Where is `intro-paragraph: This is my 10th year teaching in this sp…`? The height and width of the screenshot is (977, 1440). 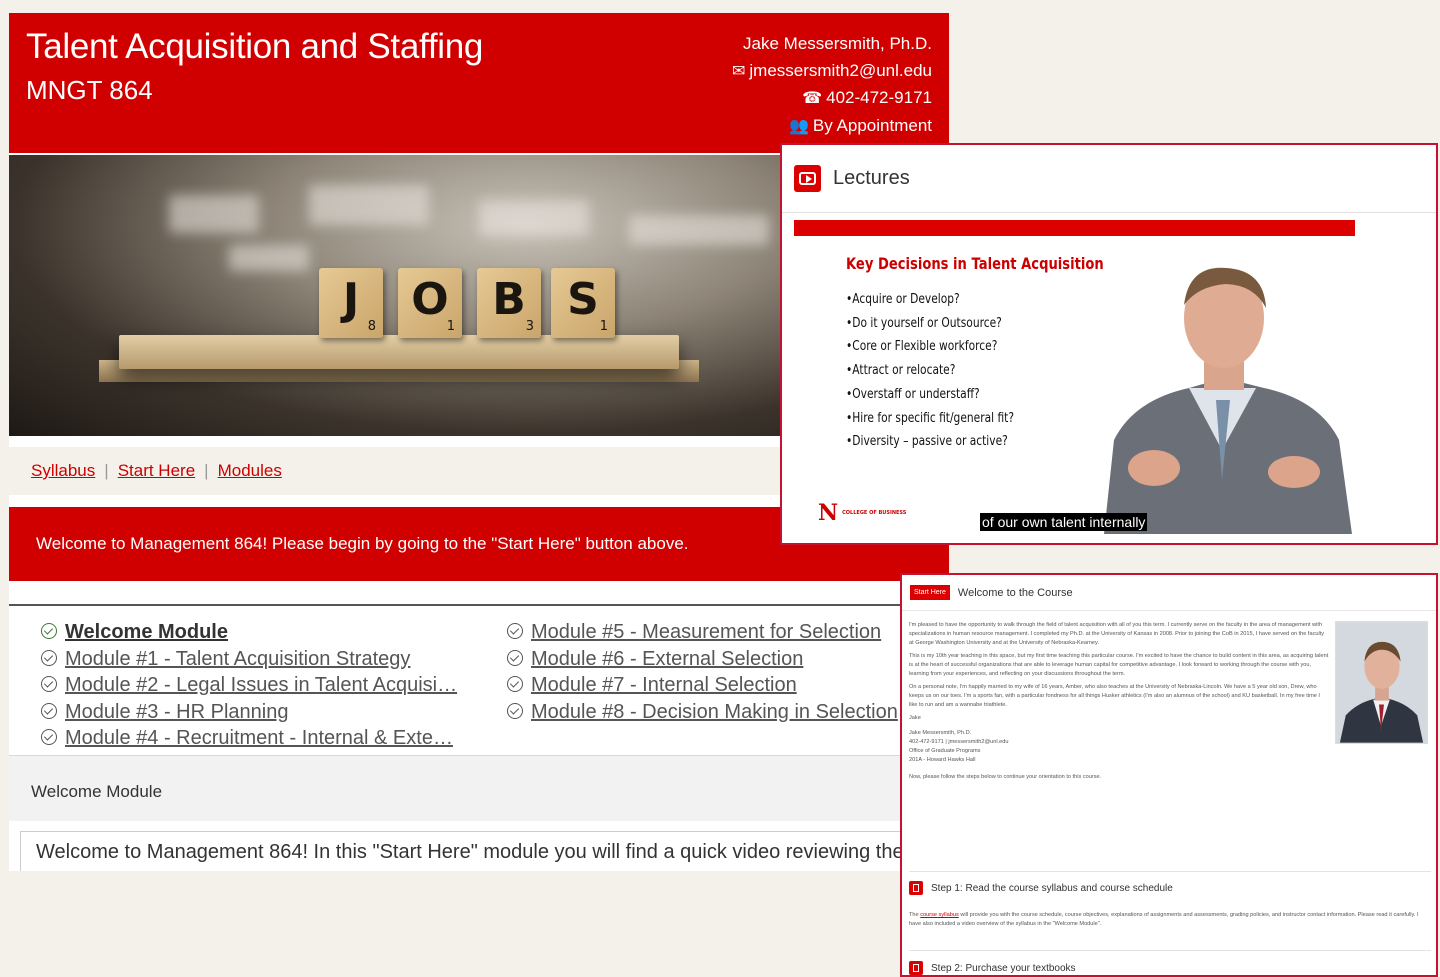
intro-paragraph: This is my 10th year teaching in this sp… is located at coordinates (1119, 665).